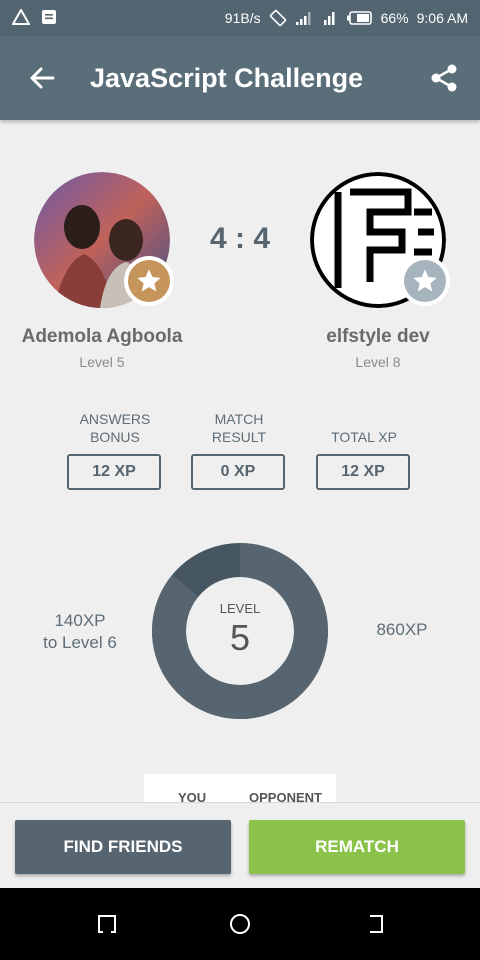  What do you see at coordinates (240, 608) in the screenshot?
I see `level-label: LEVEL` at bounding box center [240, 608].